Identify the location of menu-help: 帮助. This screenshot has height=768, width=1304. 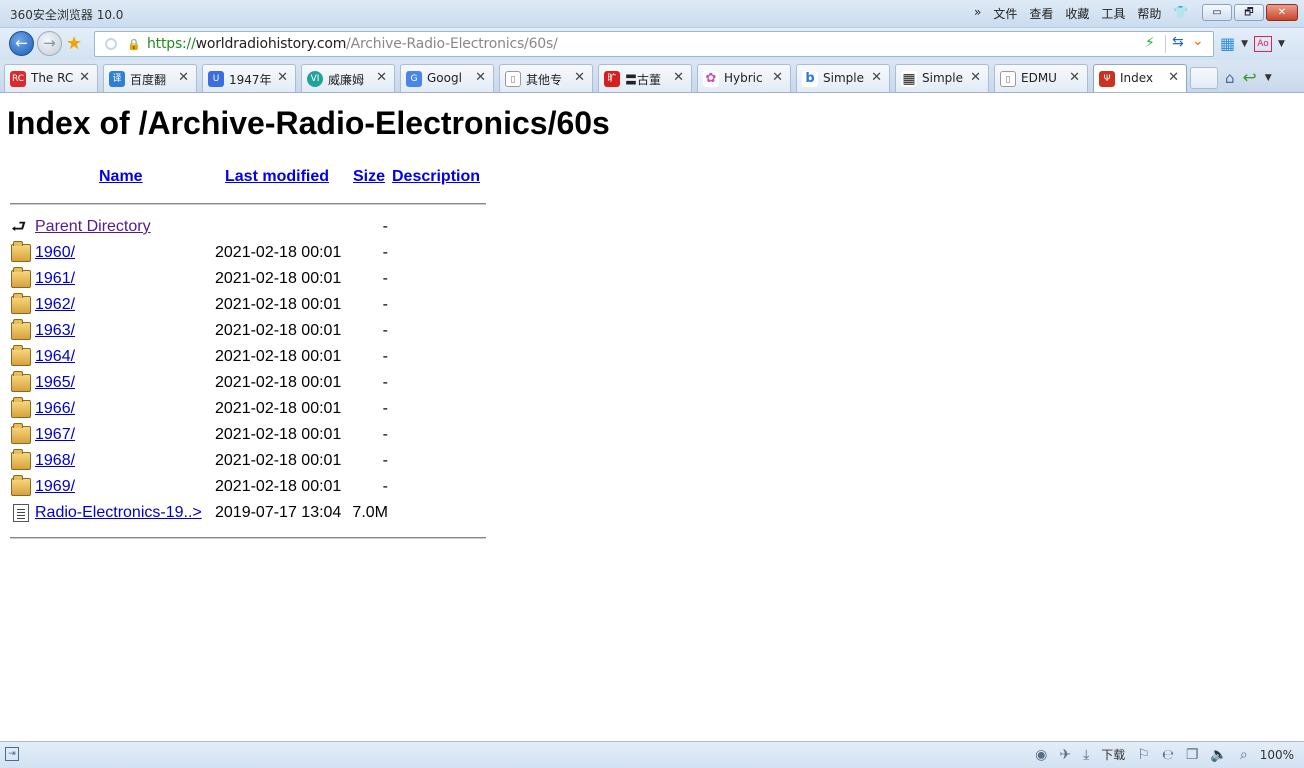
(1149, 13).